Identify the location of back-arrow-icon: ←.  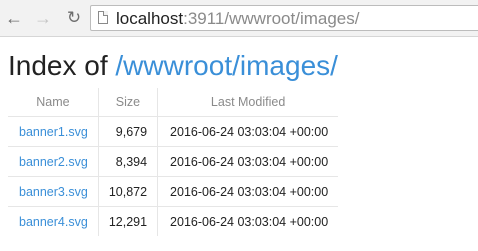
(14, 18).